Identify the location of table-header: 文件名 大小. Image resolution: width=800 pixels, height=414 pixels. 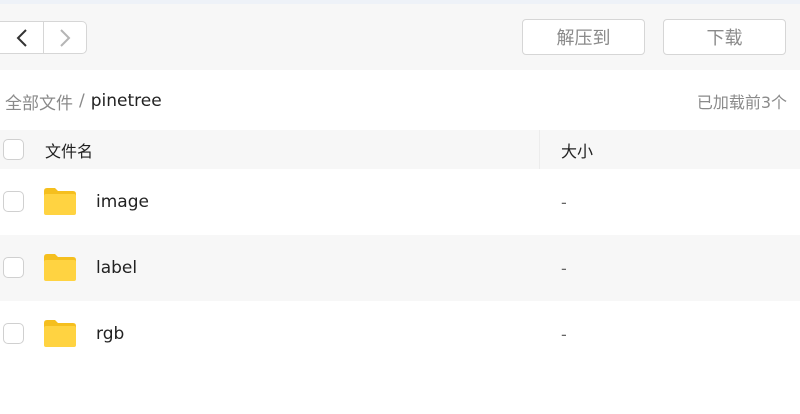
(400, 149).